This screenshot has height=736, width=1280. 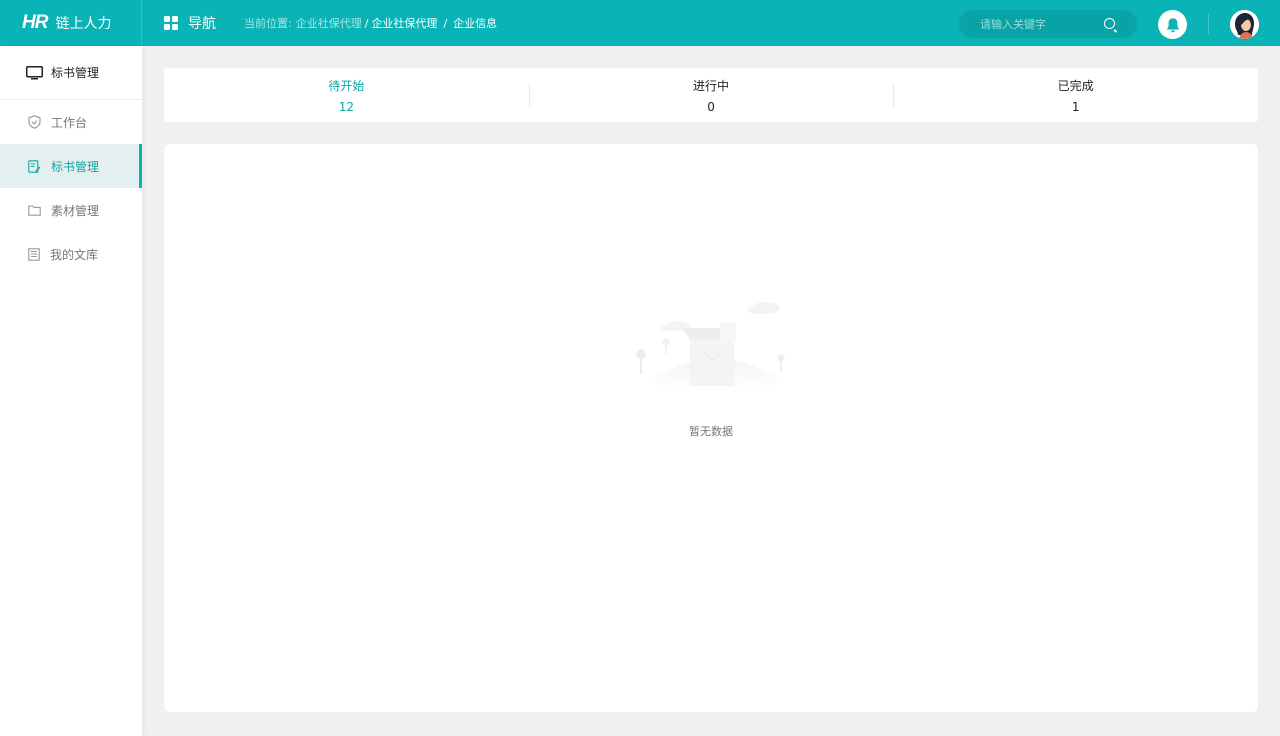 What do you see at coordinates (75, 73) in the screenshot?
I see `sidebar-title: 标书管理` at bounding box center [75, 73].